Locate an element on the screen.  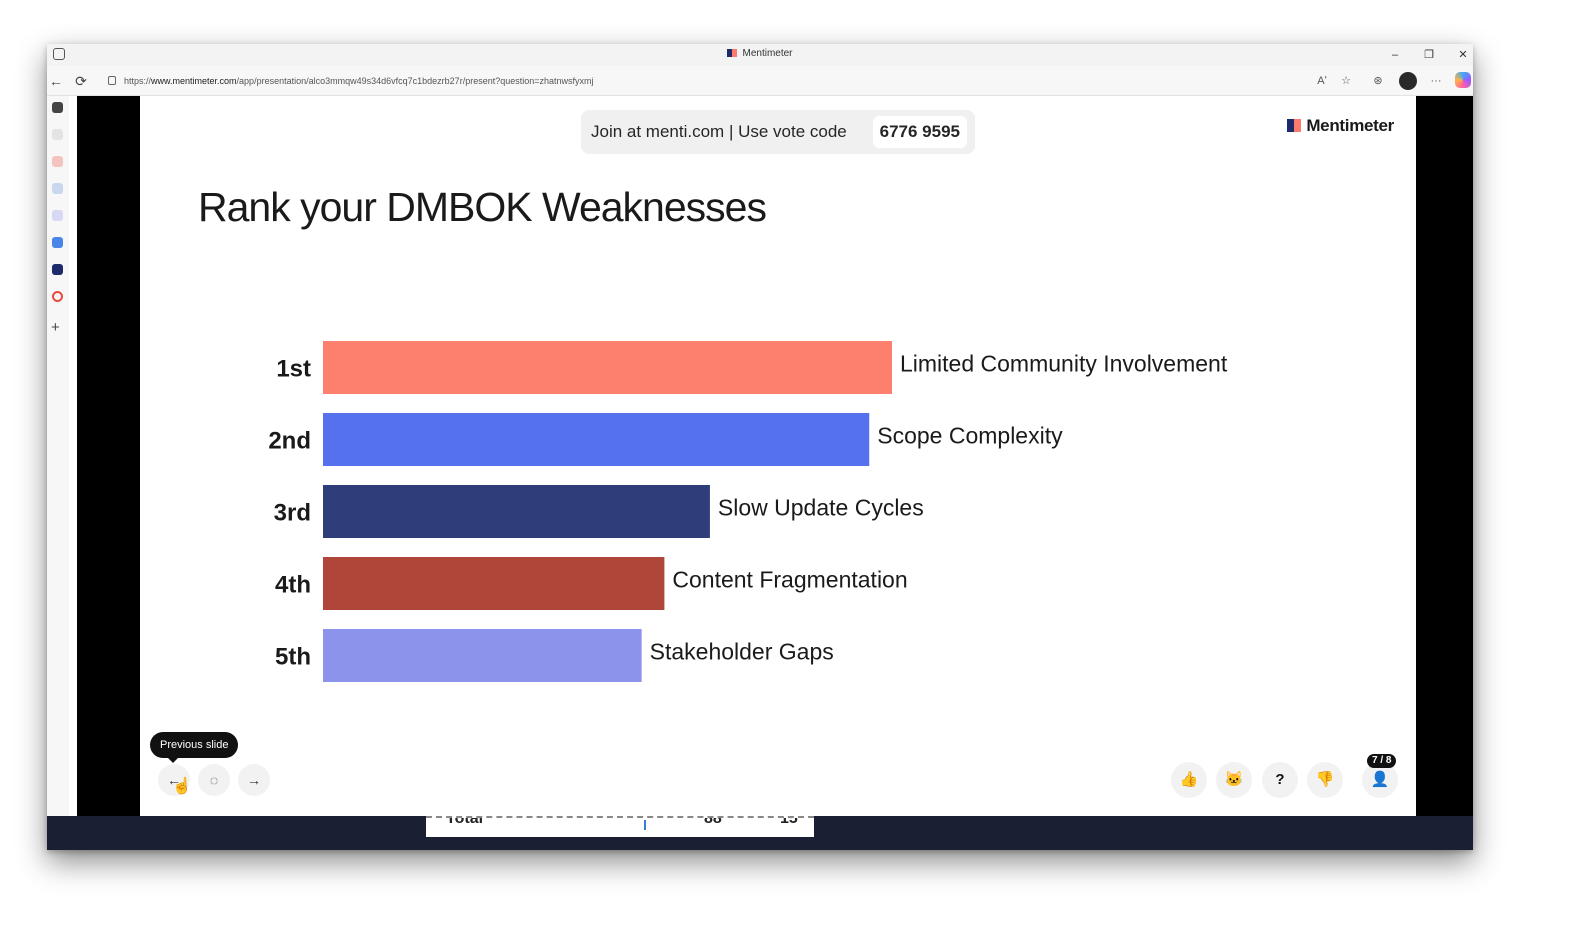
more-menu-icon: ··· is located at coordinates (1436, 81).